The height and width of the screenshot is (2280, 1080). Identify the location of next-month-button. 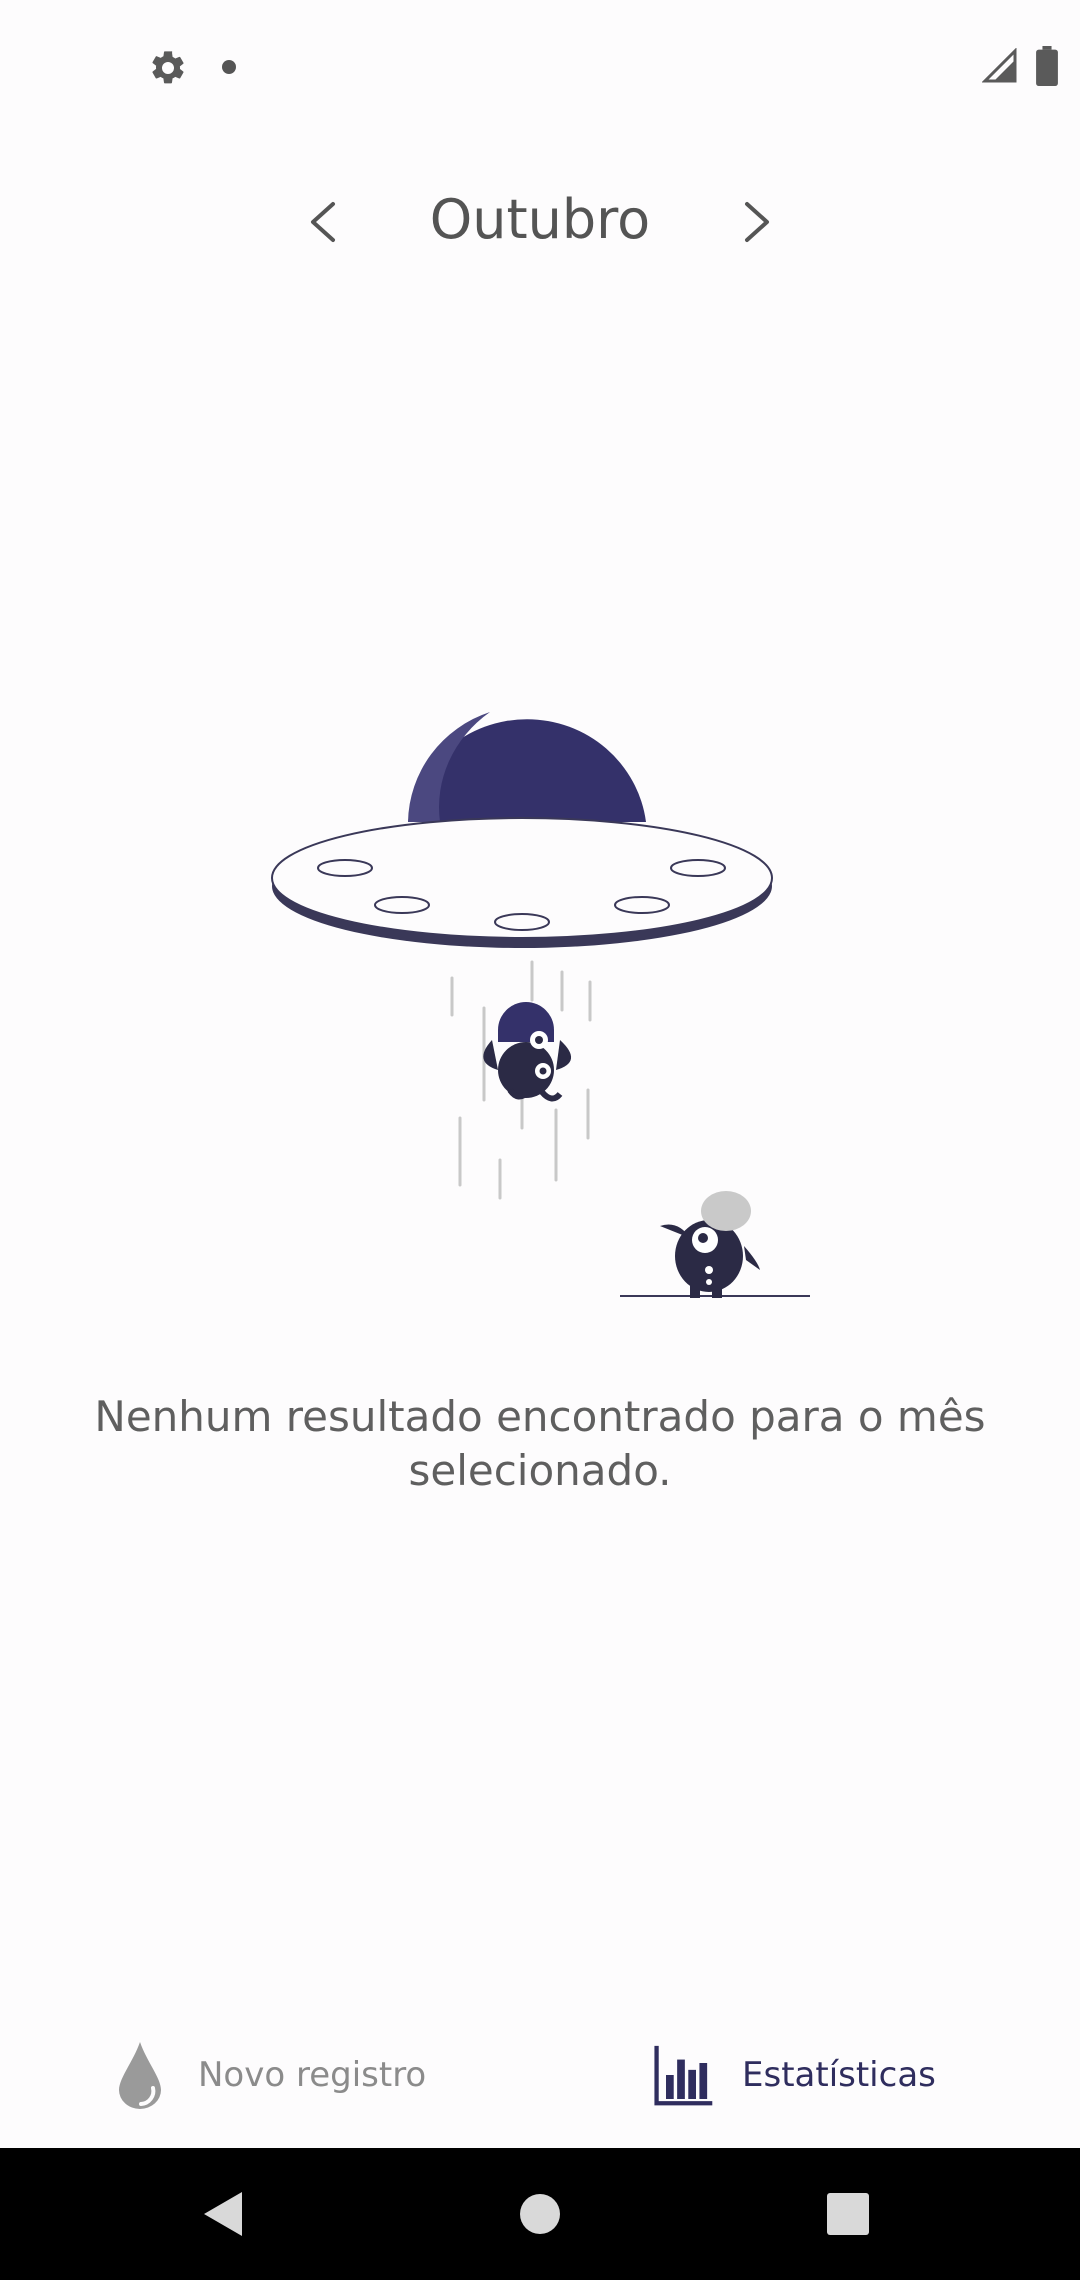
(758, 222).